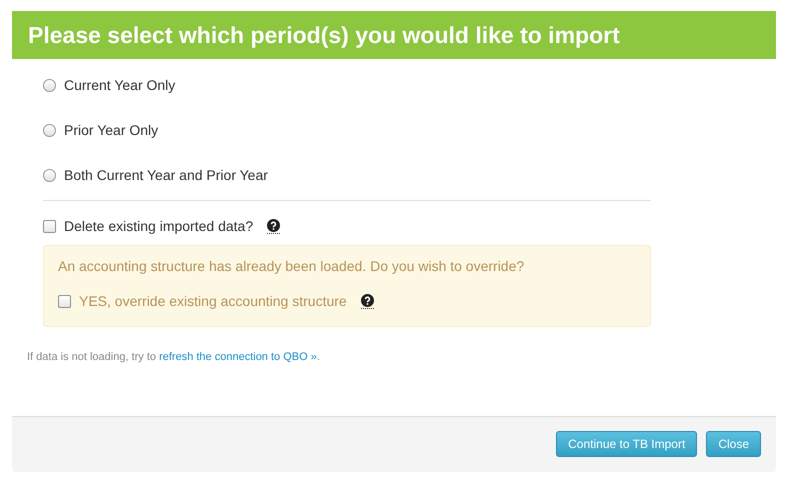  I want to click on hint-text: If data is not loading, try to refresh the connection to QBO »., so click(173, 357).